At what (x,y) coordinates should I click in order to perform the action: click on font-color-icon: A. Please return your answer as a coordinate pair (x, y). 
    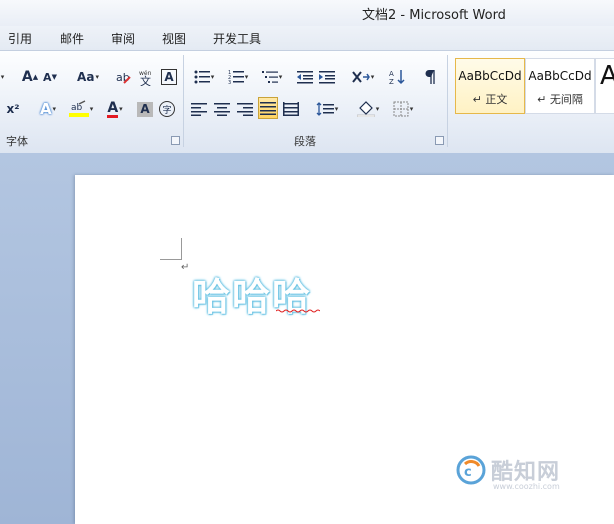
    Looking at the image, I should click on (113, 108).